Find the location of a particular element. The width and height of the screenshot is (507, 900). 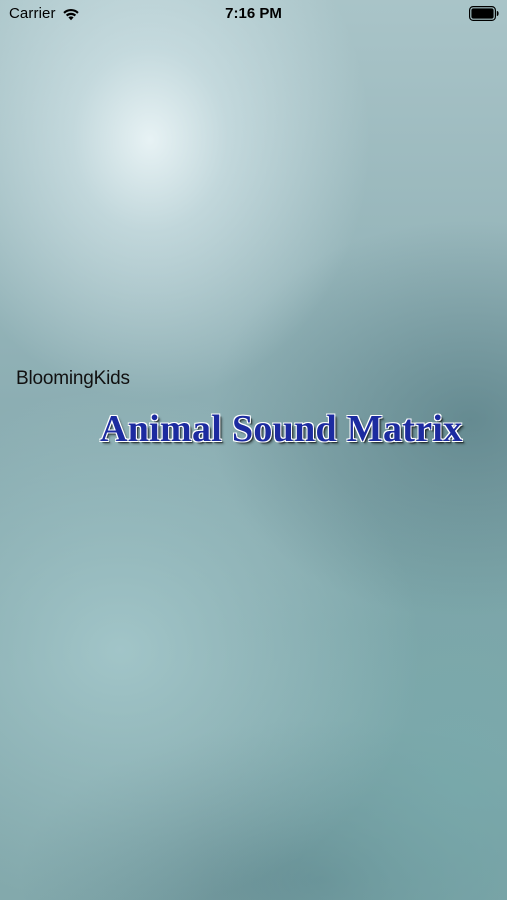

app-title: Animal Sound Matrix is located at coordinates (281, 429).